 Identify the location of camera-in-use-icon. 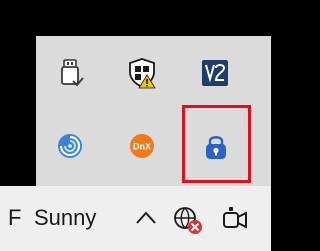
(235, 220).